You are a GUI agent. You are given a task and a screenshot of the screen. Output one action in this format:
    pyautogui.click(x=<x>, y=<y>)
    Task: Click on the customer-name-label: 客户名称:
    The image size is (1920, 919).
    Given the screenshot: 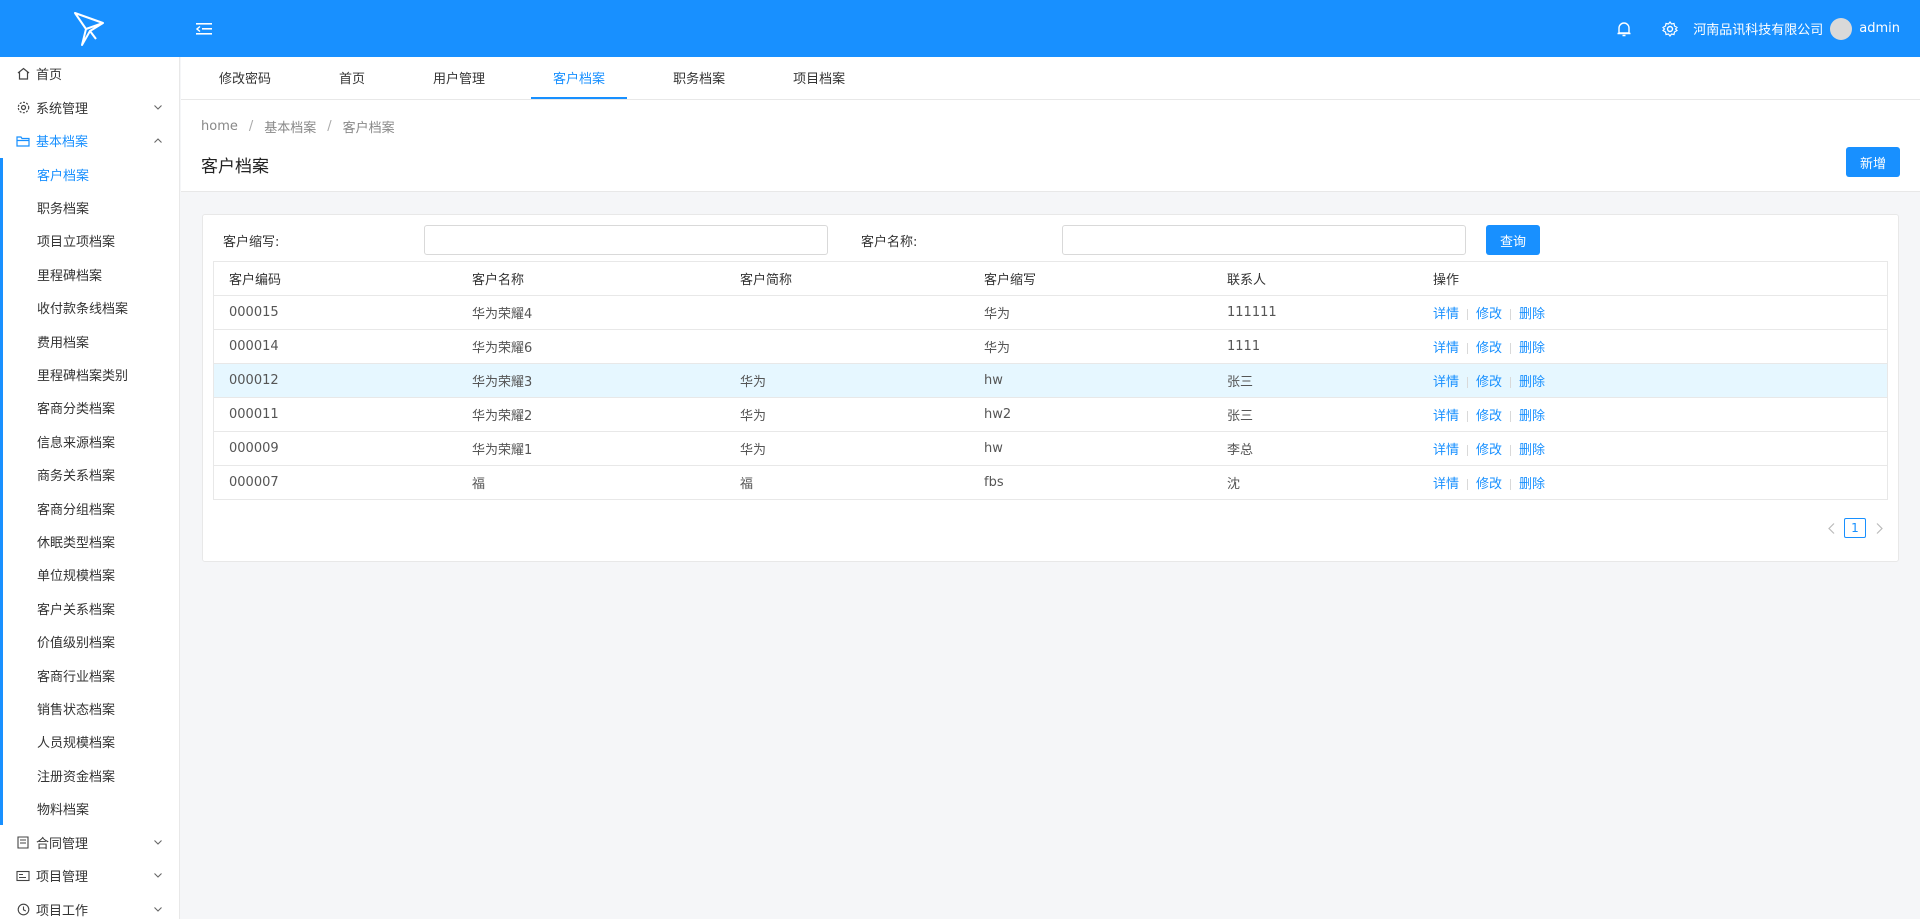 What is the action you would take?
    pyautogui.click(x=889, y=242)
    